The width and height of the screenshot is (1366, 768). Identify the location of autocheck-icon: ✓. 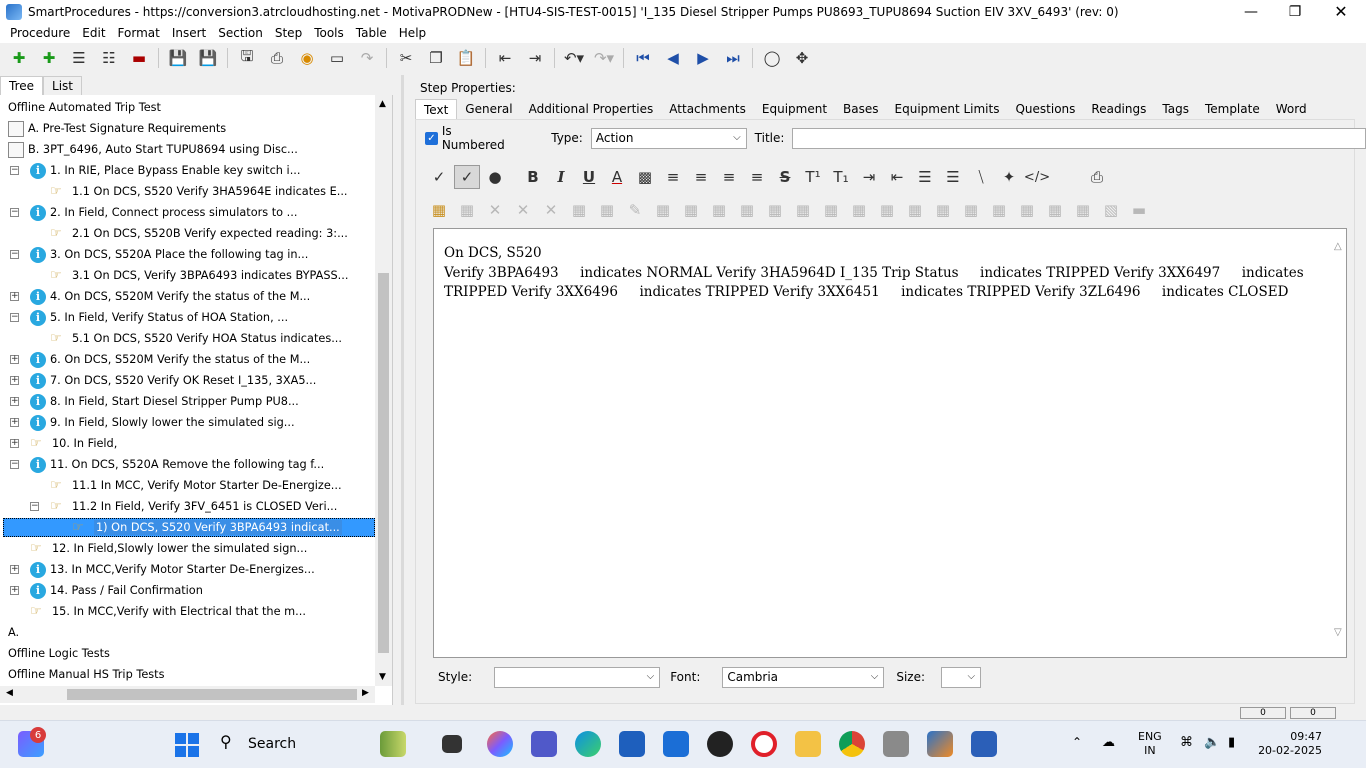
(467, 177).